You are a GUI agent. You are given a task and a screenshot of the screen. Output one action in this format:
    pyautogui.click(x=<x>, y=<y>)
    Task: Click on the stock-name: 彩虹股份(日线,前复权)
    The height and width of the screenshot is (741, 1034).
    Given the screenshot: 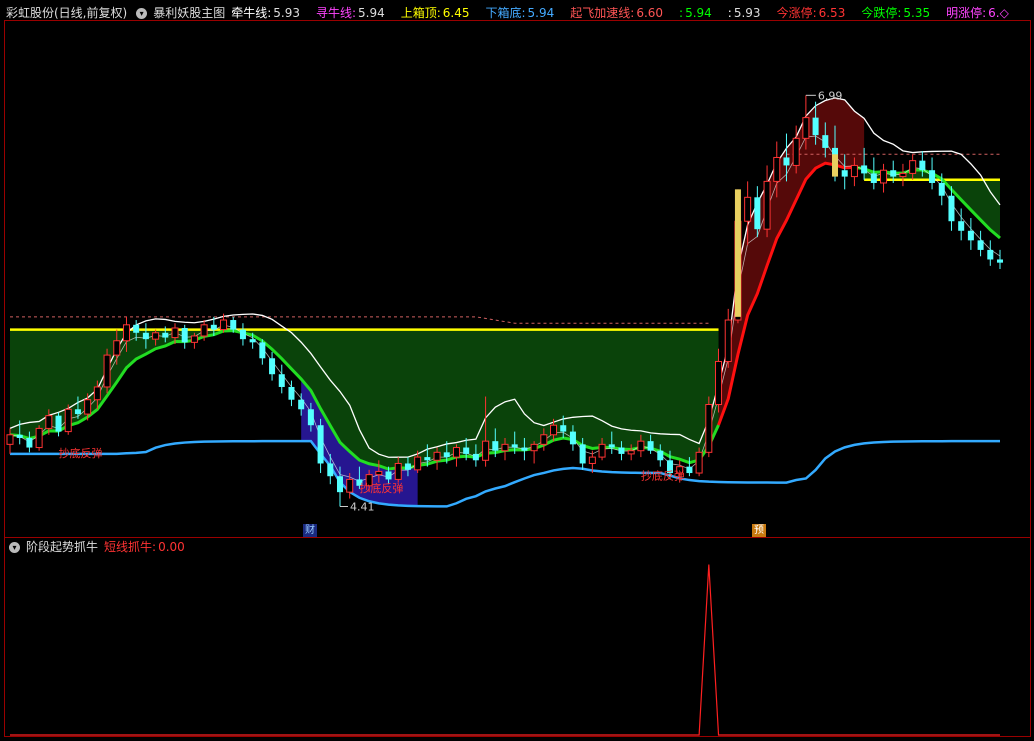 What is the action you would take?
    pyautogui.click(x=66, y=13)
    